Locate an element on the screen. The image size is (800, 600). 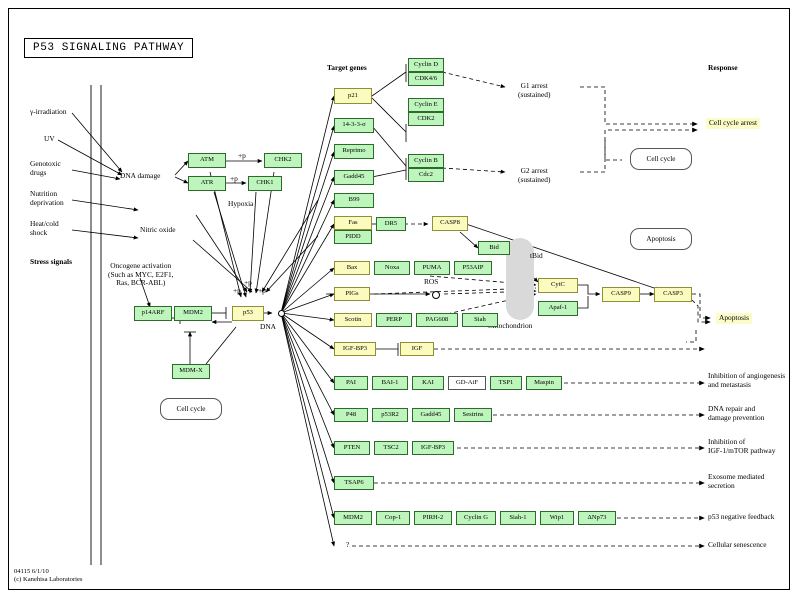
node-maspin: Maspin is located at coordinates (544, 383).